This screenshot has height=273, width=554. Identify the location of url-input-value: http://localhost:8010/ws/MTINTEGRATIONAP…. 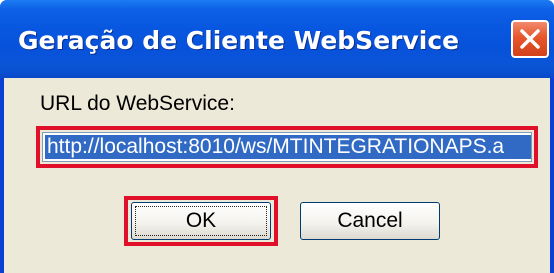
(288, 147).